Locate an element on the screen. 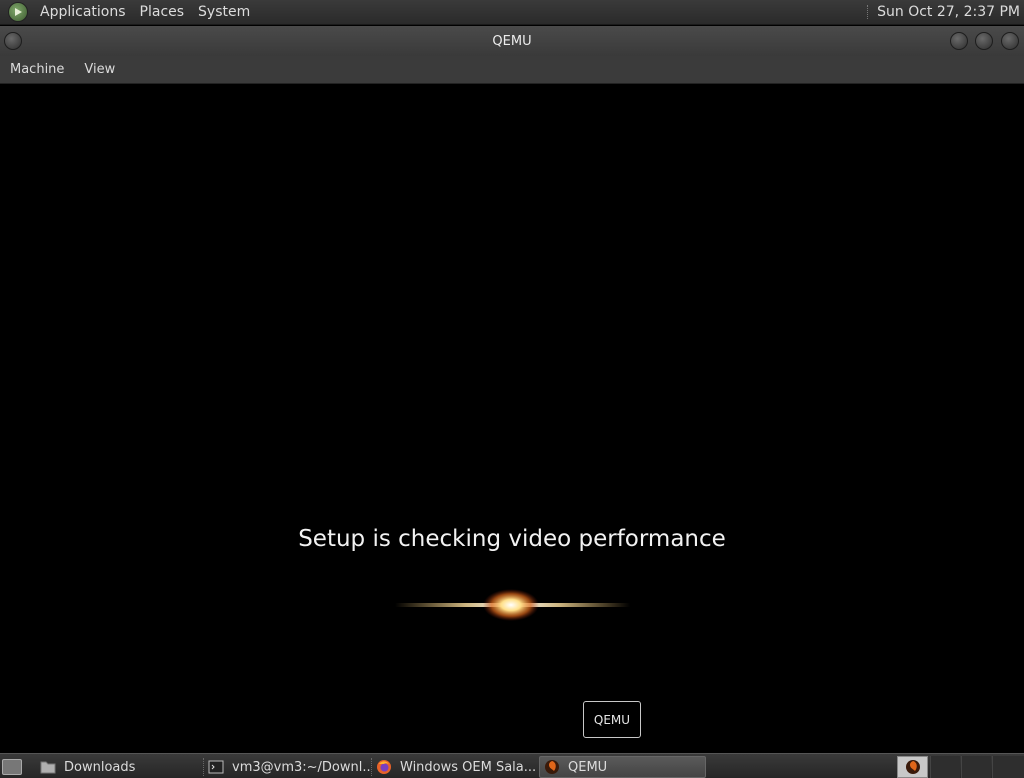  qemu-tray-icon is located at coordinates (912, 767).